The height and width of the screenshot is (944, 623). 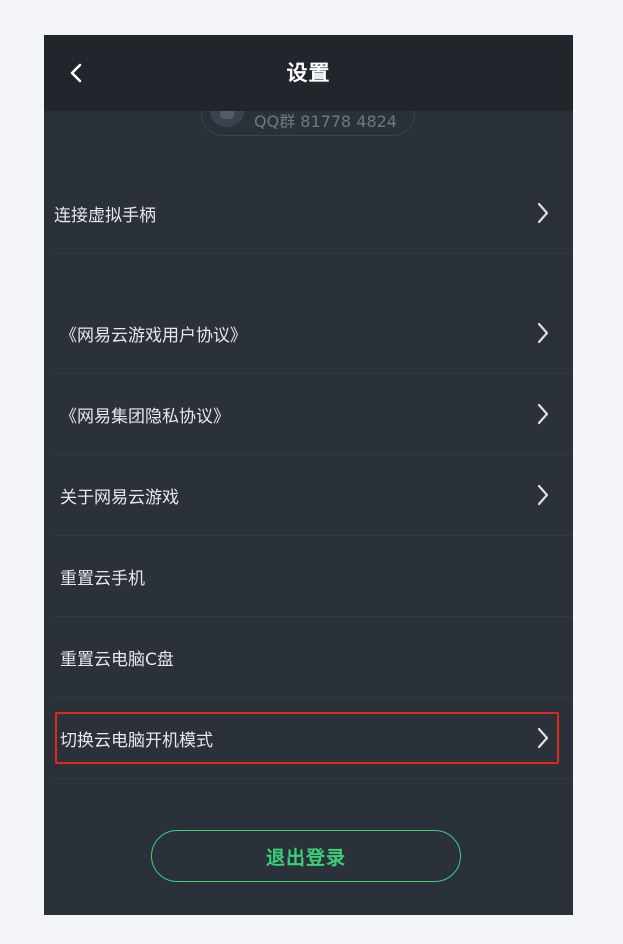 I want to click on logout-button: 退出登录, so click(x=306, y=856).